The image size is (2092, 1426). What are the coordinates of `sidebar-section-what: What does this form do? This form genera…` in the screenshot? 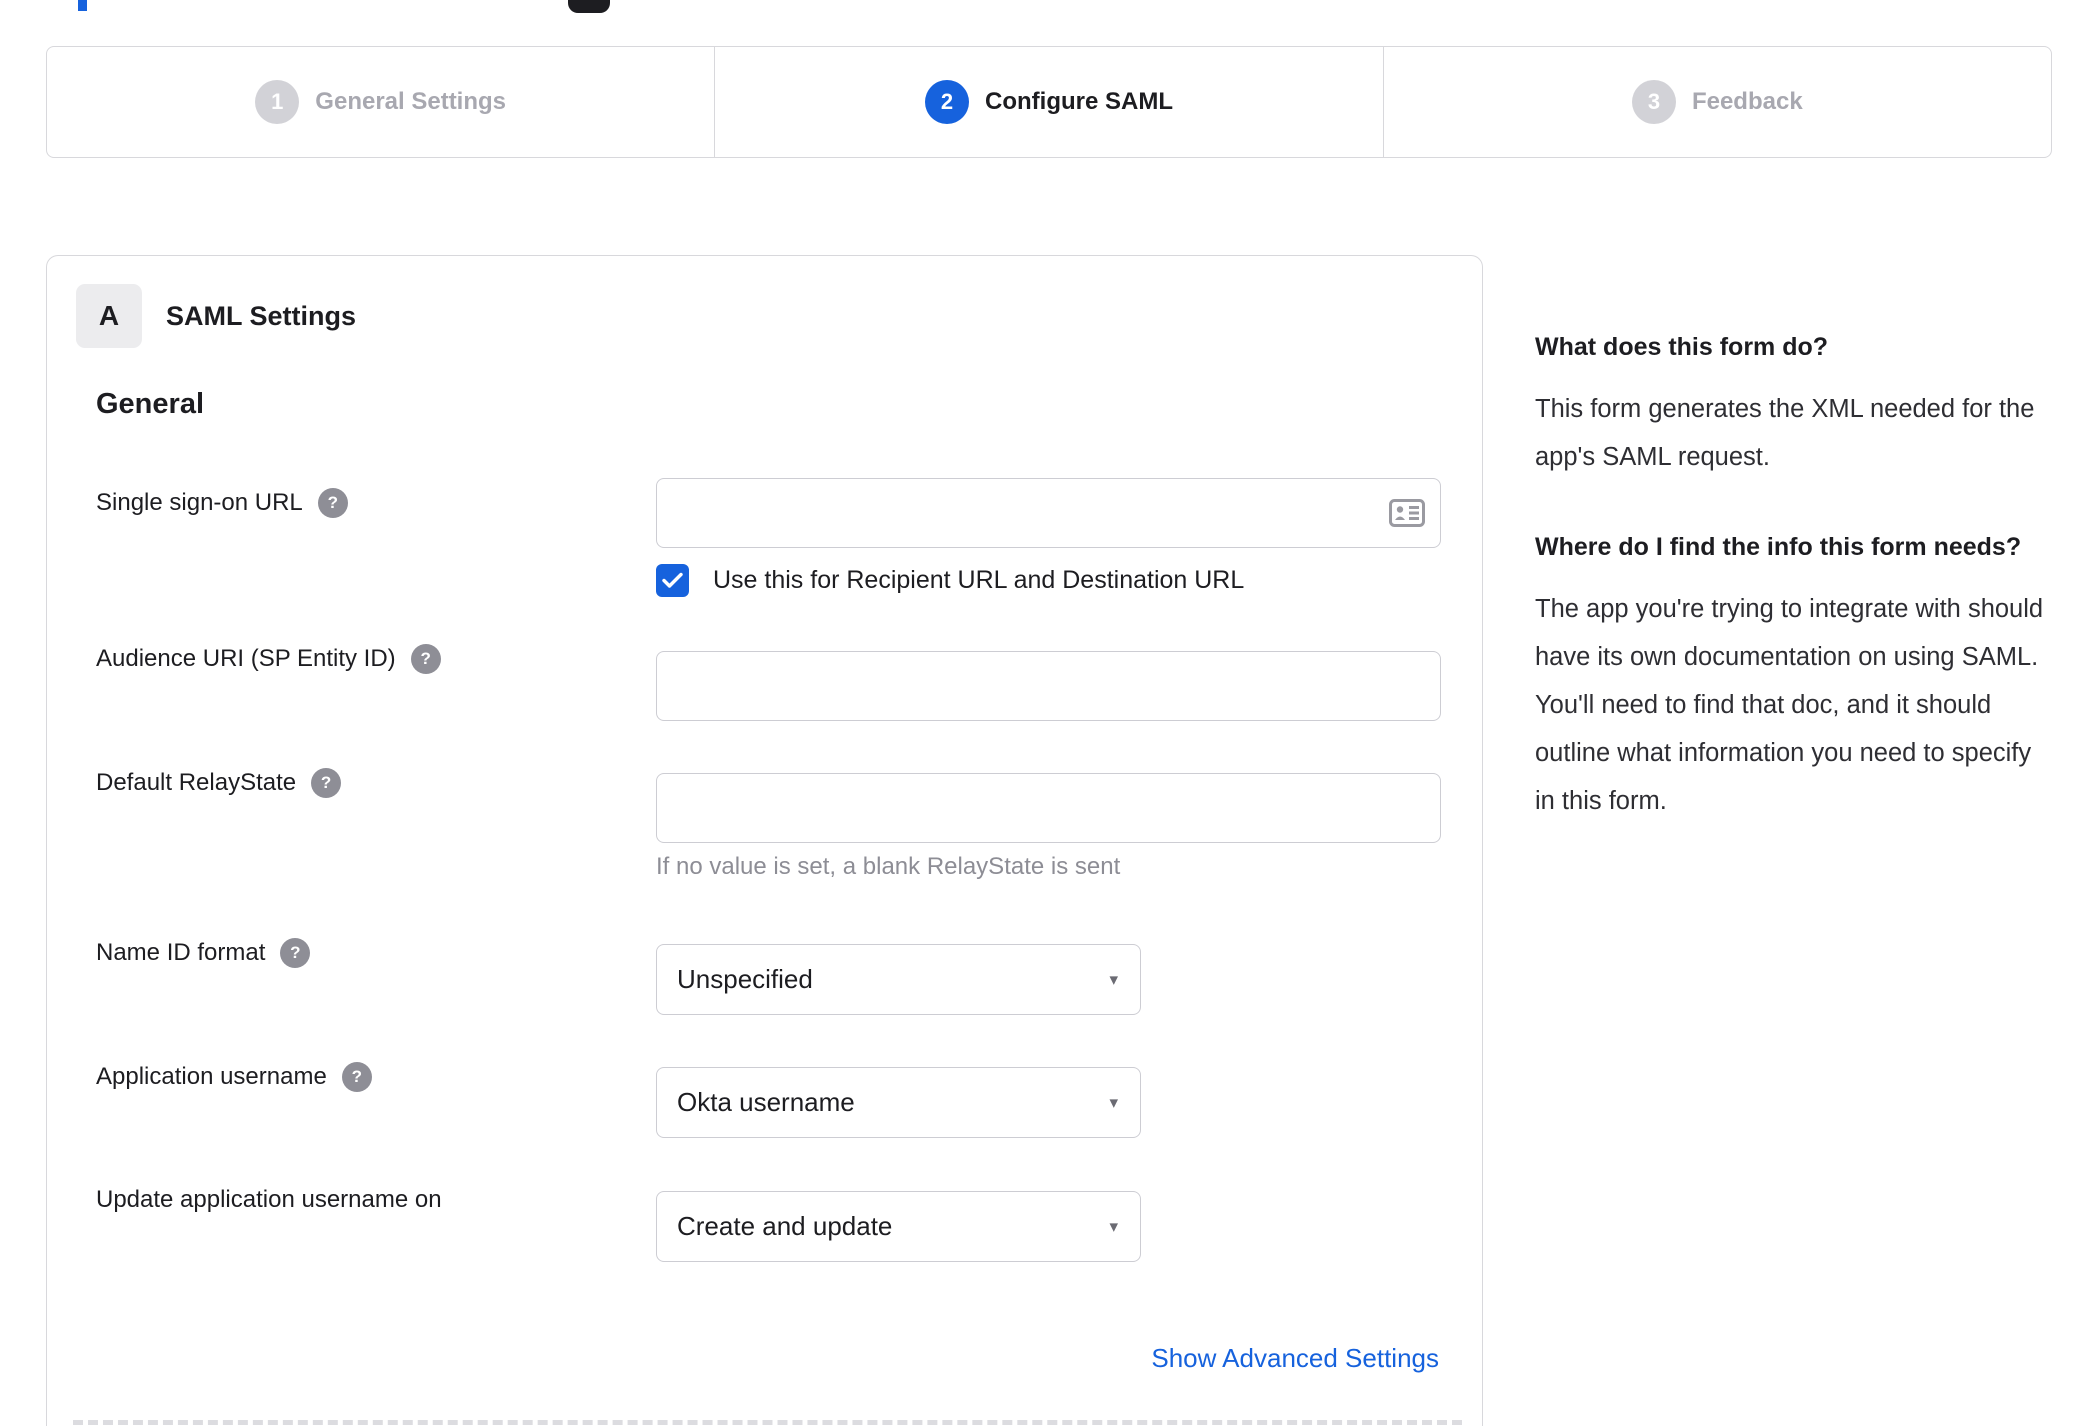 It's located at (1791, 403).